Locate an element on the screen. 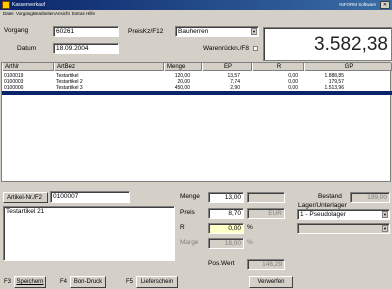 The width and height of the screenshot is (392, 289). speichern-button: Speichern is located at coordinates (30, 282).